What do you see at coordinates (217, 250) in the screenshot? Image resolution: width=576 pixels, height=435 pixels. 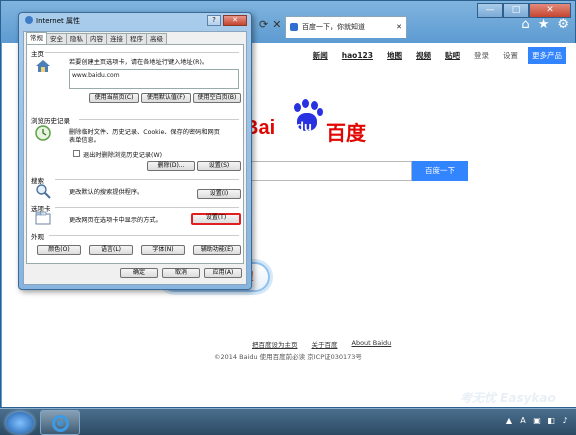 I see `accessibility-button: 辅助功能(E)` at bounding box center [217, 250].